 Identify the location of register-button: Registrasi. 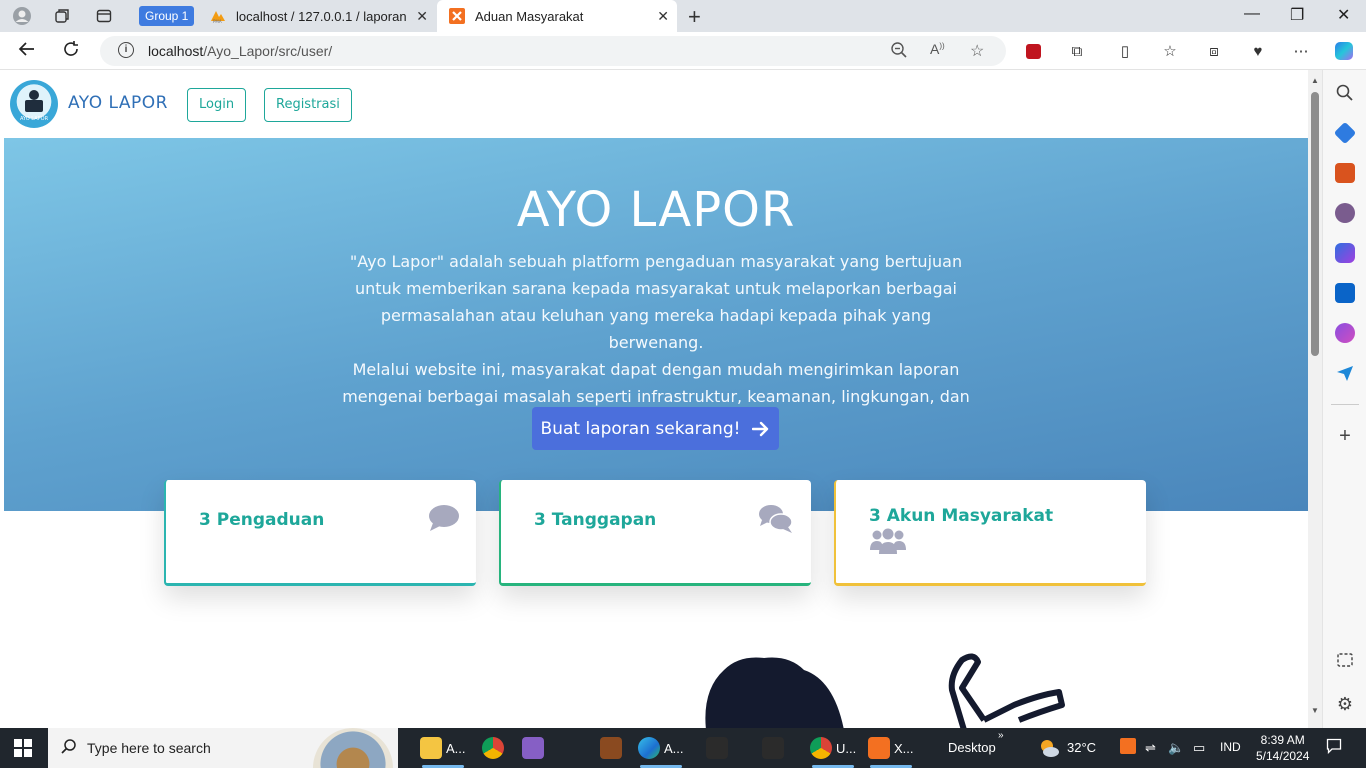
(308, 105).